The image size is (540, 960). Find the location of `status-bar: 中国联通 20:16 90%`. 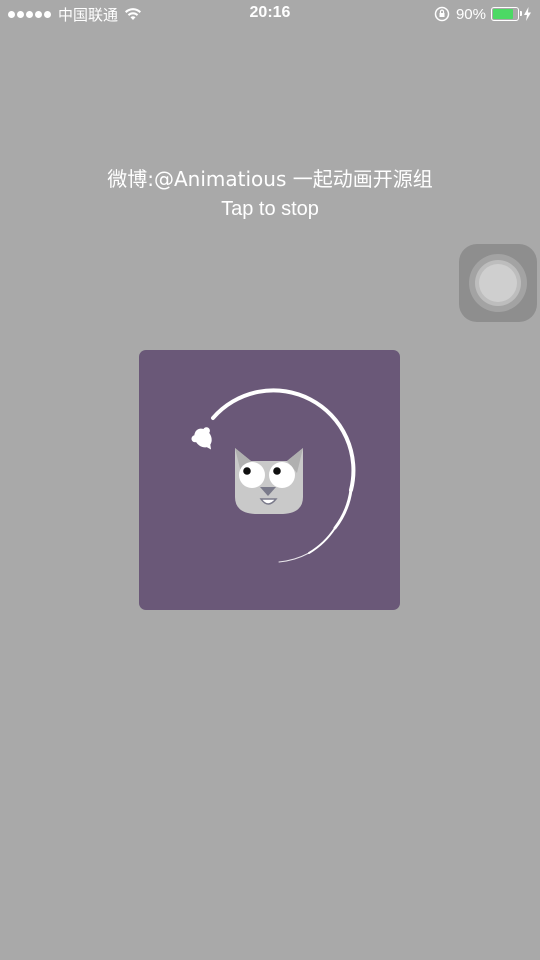

status-bar: 中国联通 20:16 90% is located at coordinates (270, 15).